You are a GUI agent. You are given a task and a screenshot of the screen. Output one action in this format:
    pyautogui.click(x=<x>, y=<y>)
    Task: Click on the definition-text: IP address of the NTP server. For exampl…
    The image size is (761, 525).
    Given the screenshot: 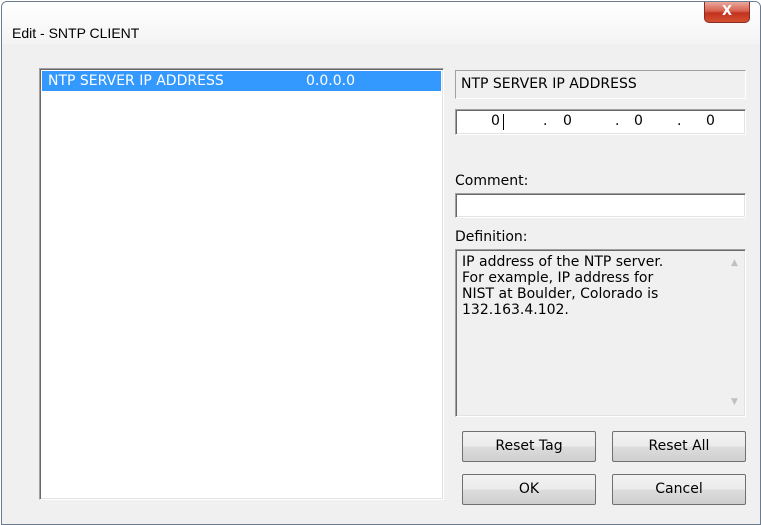 What is the action you would take?
    pyautogui.click(x=563, y=286)
    